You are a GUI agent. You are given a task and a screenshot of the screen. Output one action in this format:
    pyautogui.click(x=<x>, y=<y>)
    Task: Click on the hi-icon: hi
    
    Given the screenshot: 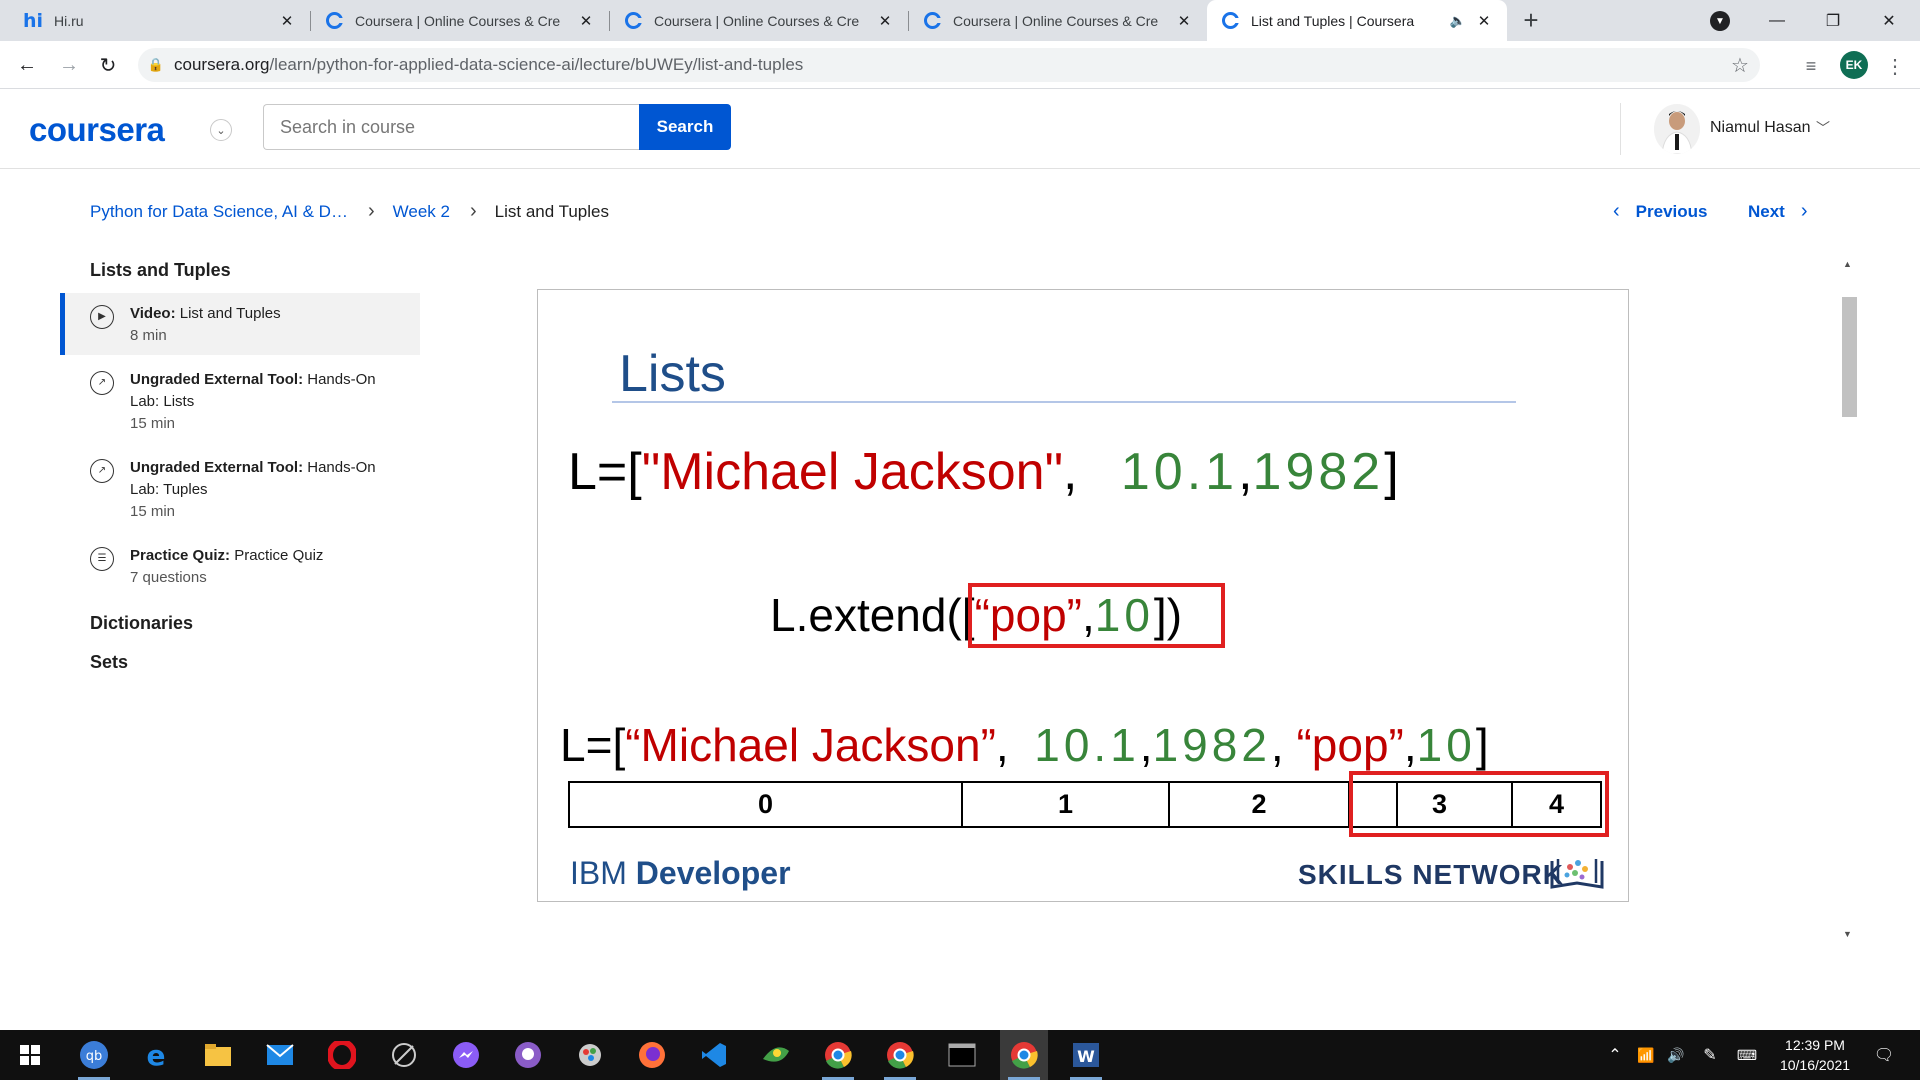 What is the action you would take?
    pyautogui.click(x=33, y=20)
    